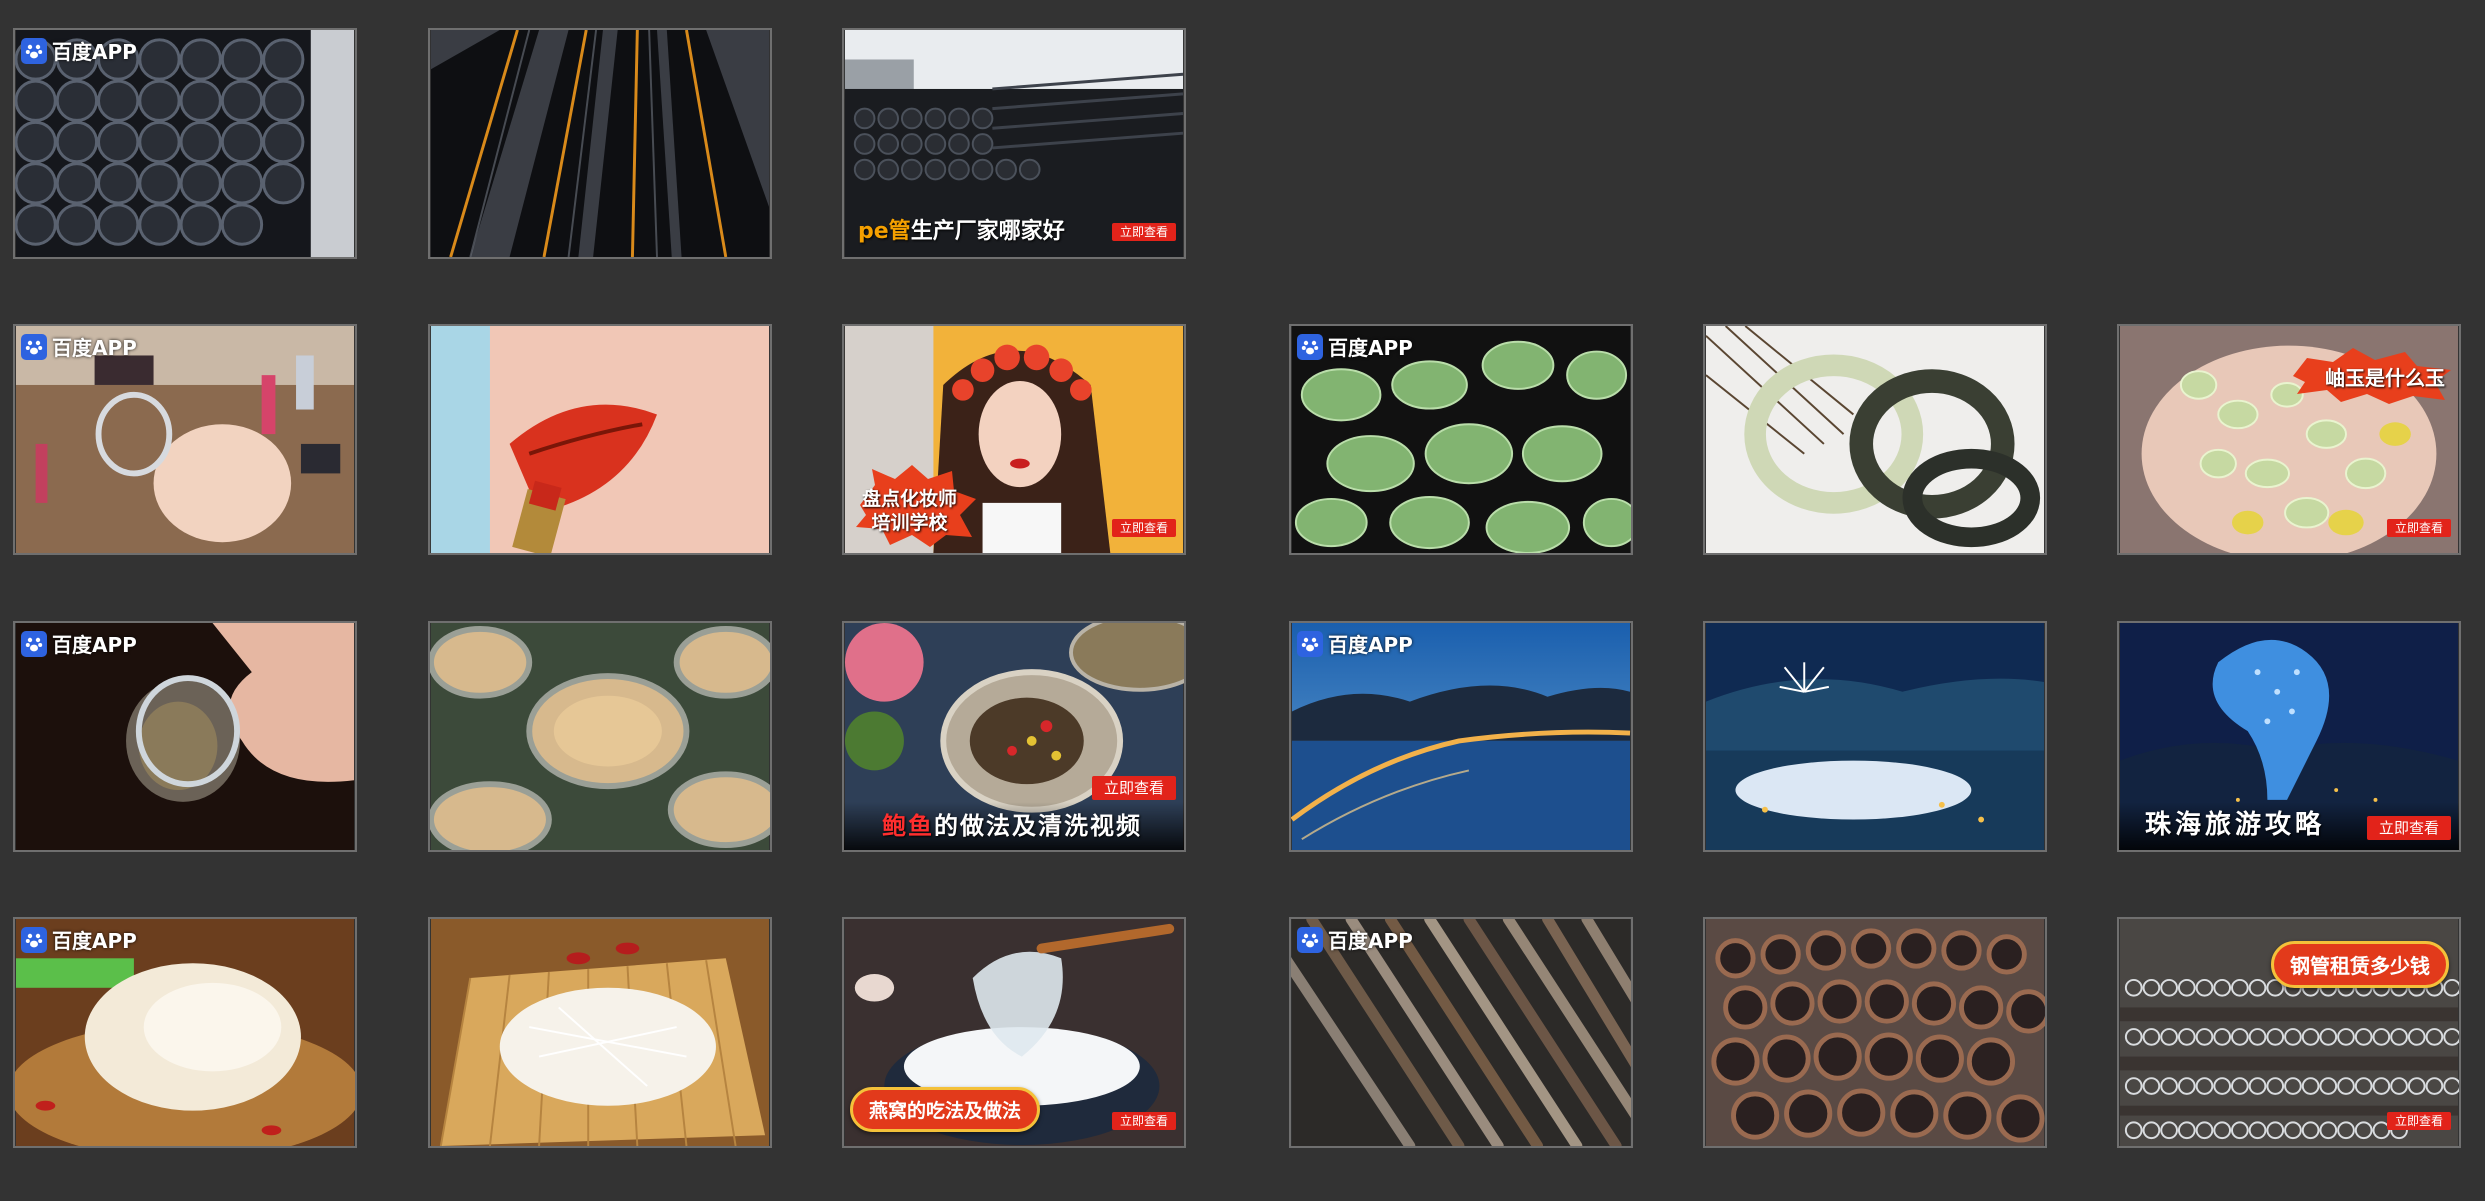 Image resolution: width=2485 pixels, height=1201 pixels. I want to click on steel-pipes-stack-image, so click(1875, 1032).